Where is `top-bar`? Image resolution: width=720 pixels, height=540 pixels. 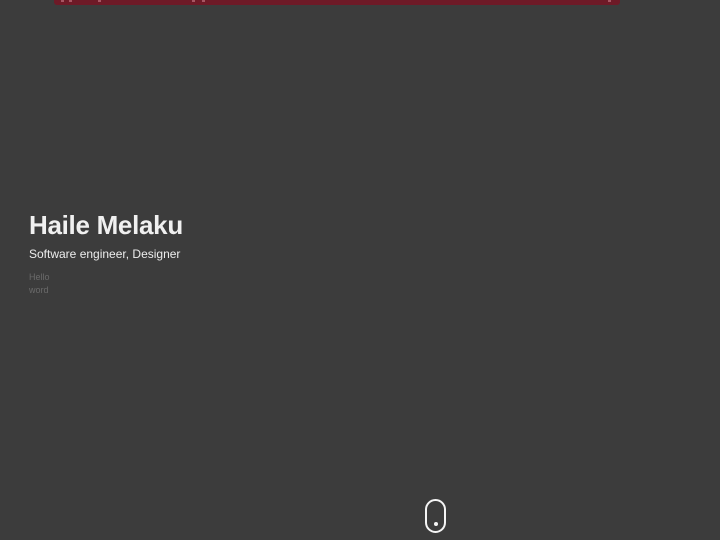 top-bar is located at coordinates (360, 3).